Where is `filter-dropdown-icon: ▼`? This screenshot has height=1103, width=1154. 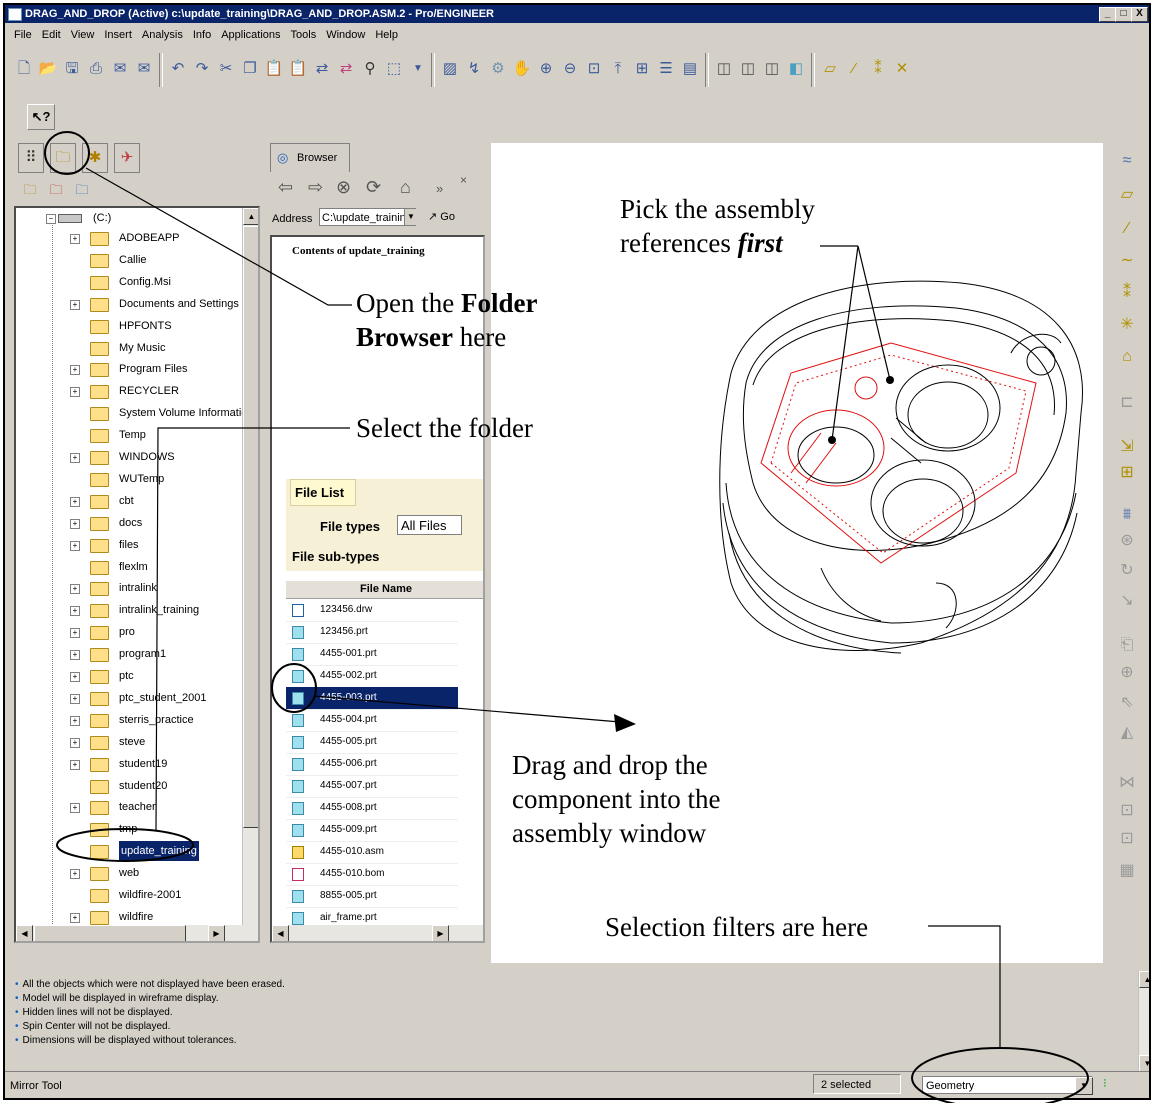 filter-dropdown-icon: ▼ is located at coordinates (1084, 1086).